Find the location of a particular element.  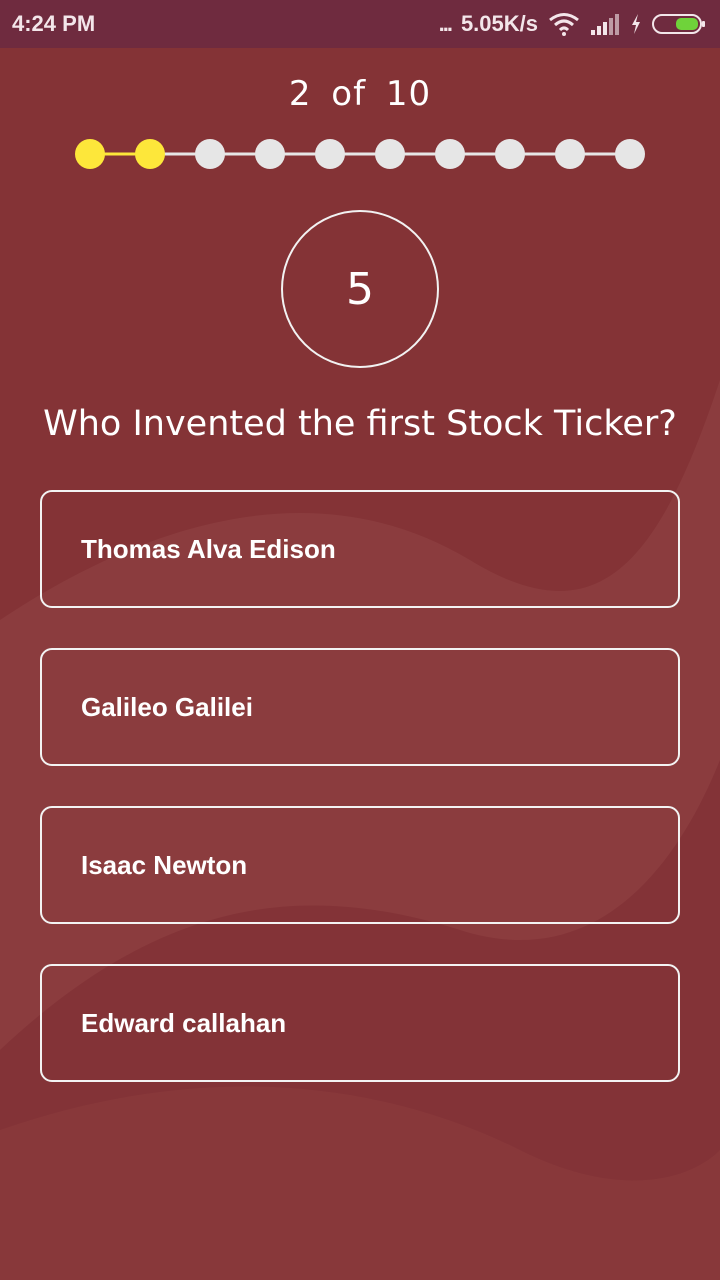

timer-value: 5 is located at coordinates (360, 289).